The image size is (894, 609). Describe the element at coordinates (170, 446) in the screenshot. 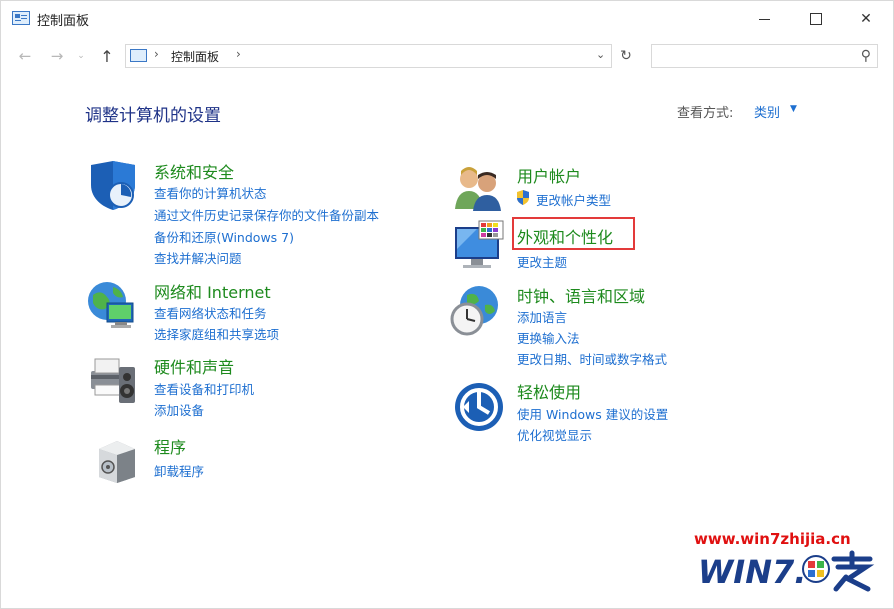

I see `category-title-programs: 程序` at that location.